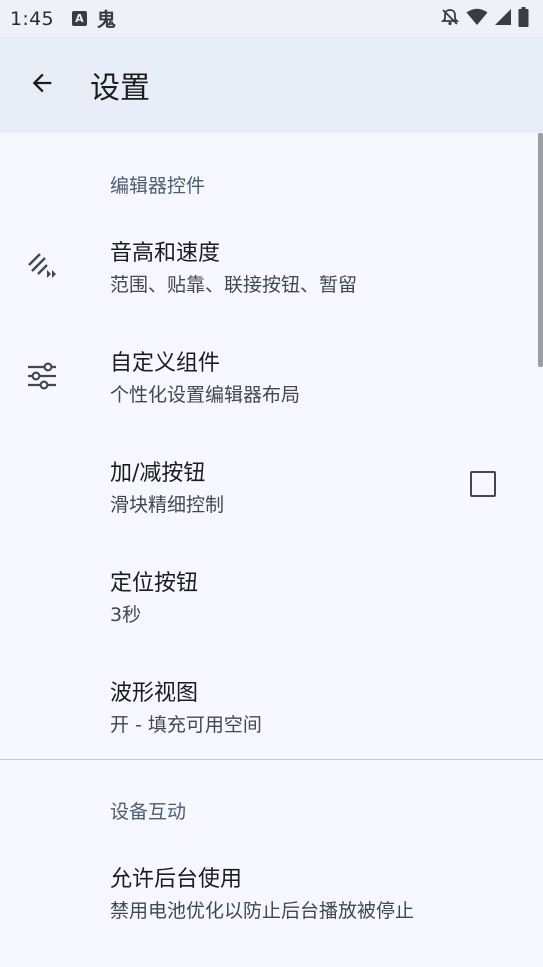 The image size is (543, 967). Describe the element at coordinates (186, 725) in the screenshot. I see `pref-summary: 开 - 填充可用空间` at that location.